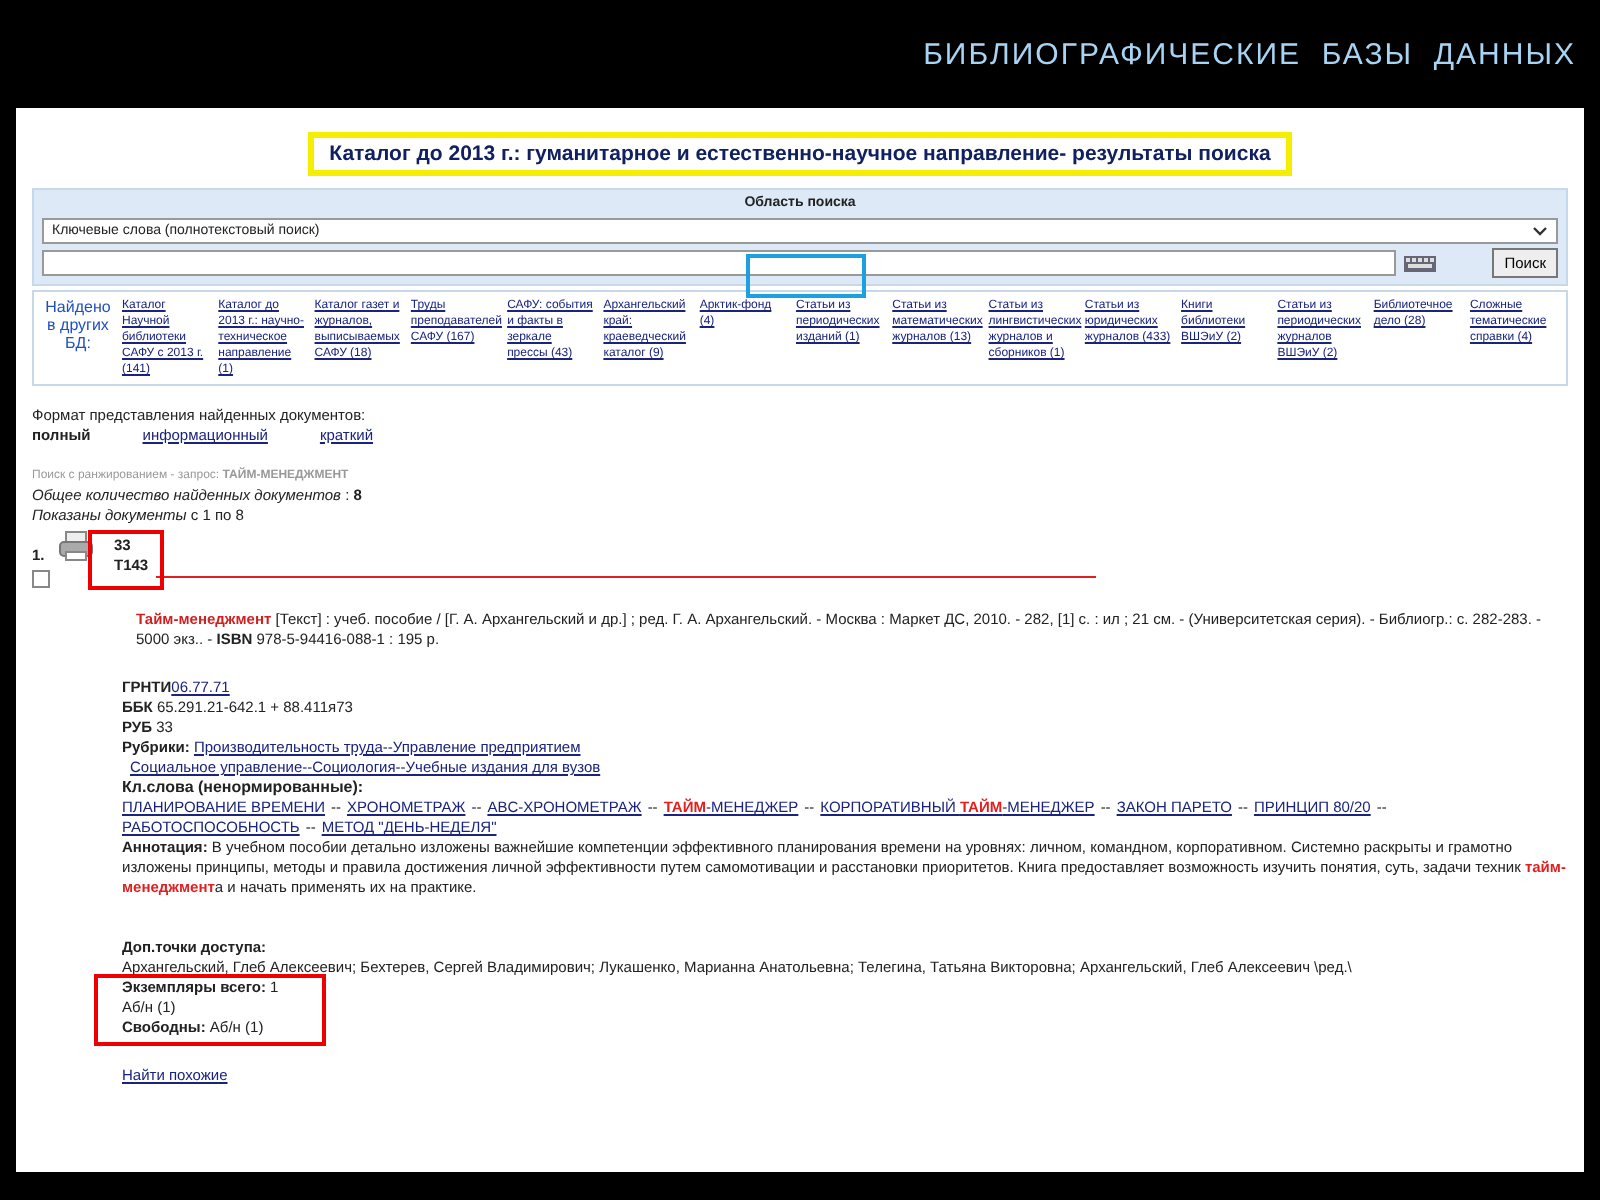 This screenshot has height=1200, width=1600. Describe the element at coordinates (719, 263) in the screenshot. I see `search-field` at that location.